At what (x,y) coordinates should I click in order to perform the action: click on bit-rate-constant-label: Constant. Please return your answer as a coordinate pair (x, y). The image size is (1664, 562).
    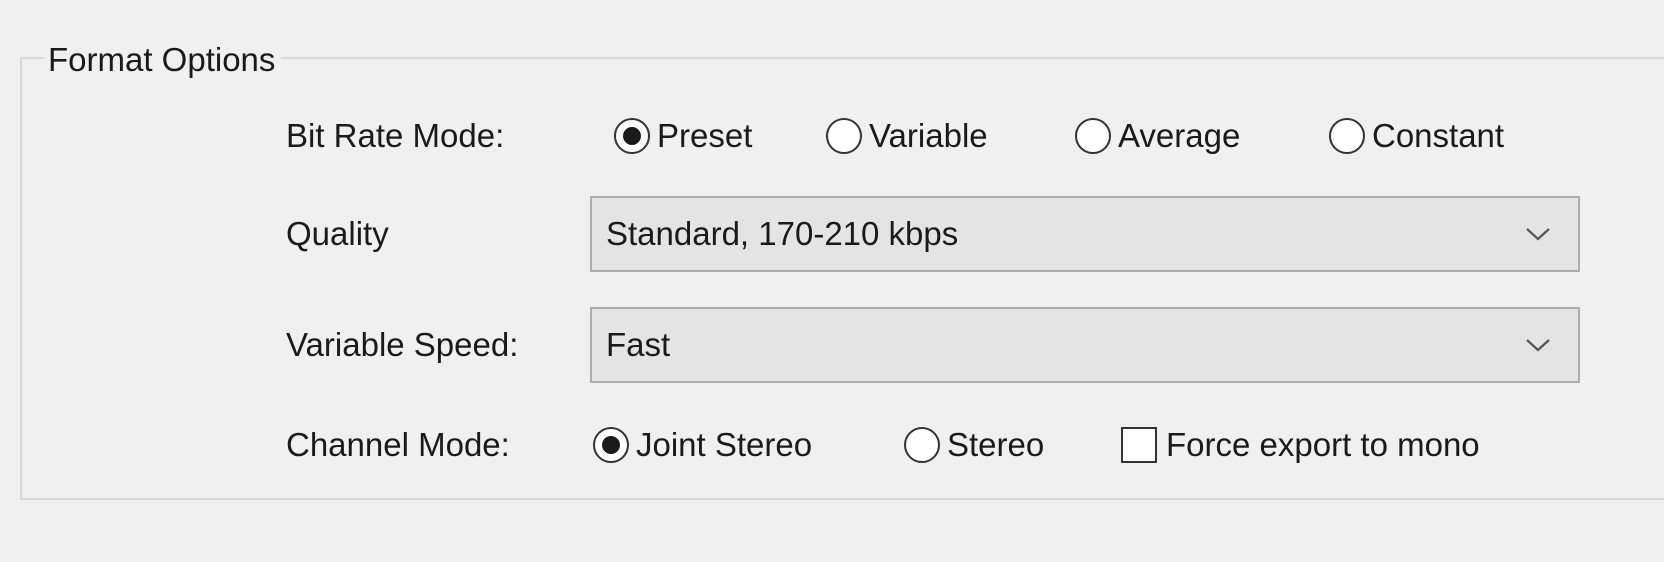
    Looking at the image, I should click on (1438, 135).